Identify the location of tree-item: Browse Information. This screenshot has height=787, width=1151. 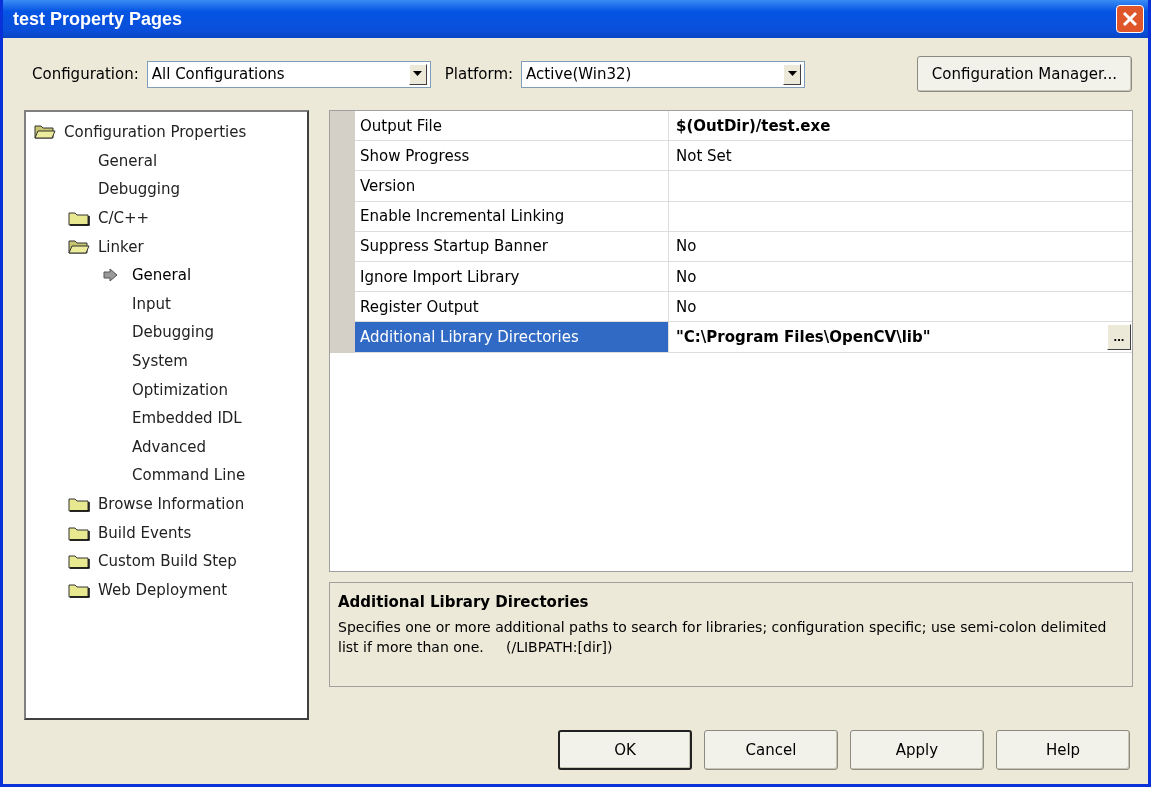
(171, 504).